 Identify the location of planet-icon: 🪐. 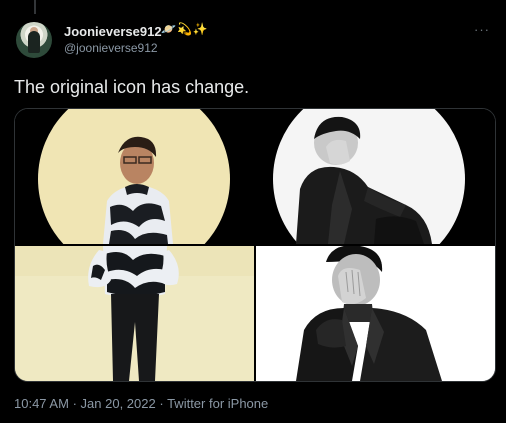
(169, 29).